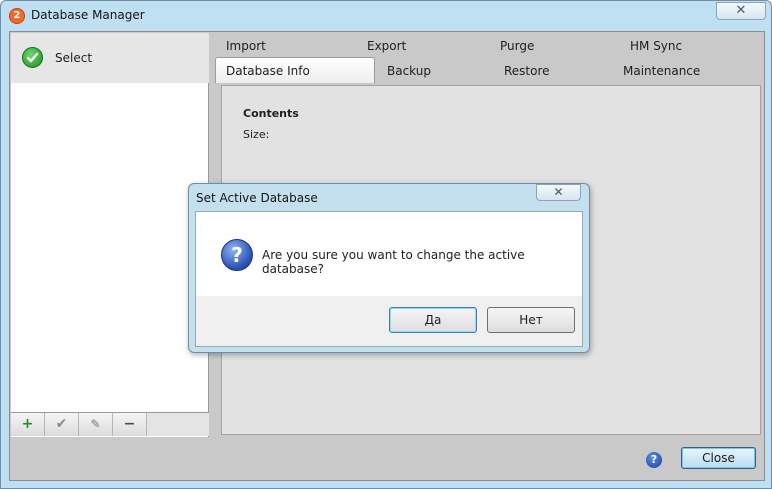  I want to click on question-icon: ?, so click(237, 255).